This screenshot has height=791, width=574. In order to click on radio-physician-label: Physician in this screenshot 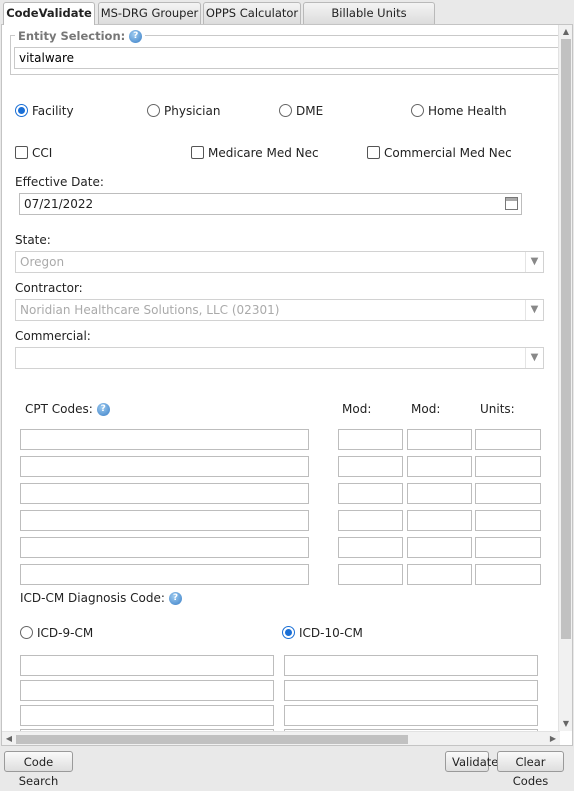, I will do `click(192, 110)`.